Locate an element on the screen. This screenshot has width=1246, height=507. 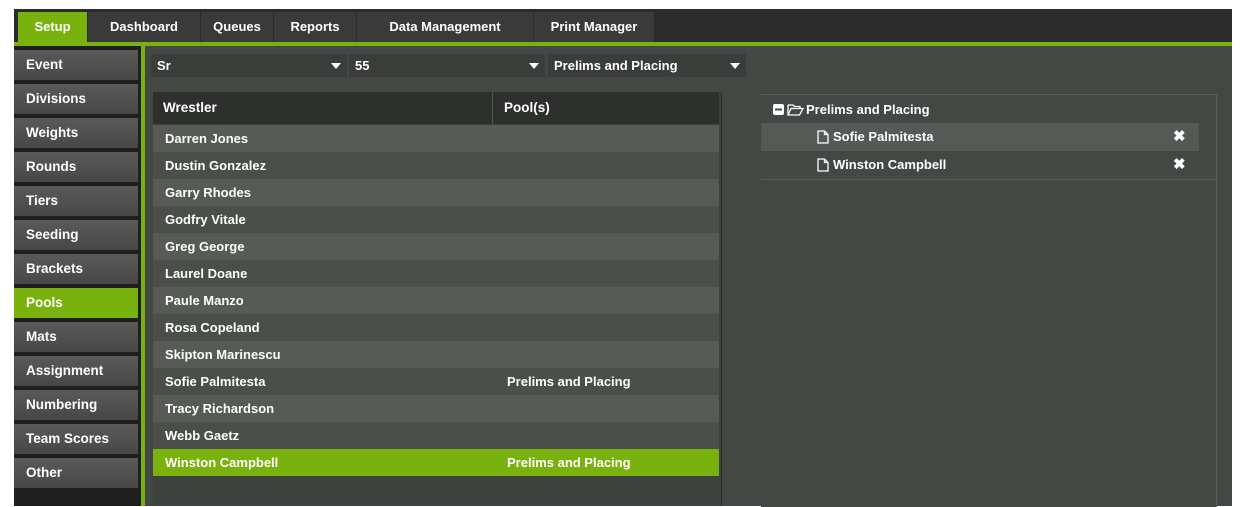
wrestler-name: Skipton Marinescu is located at coordinates (223, 354).